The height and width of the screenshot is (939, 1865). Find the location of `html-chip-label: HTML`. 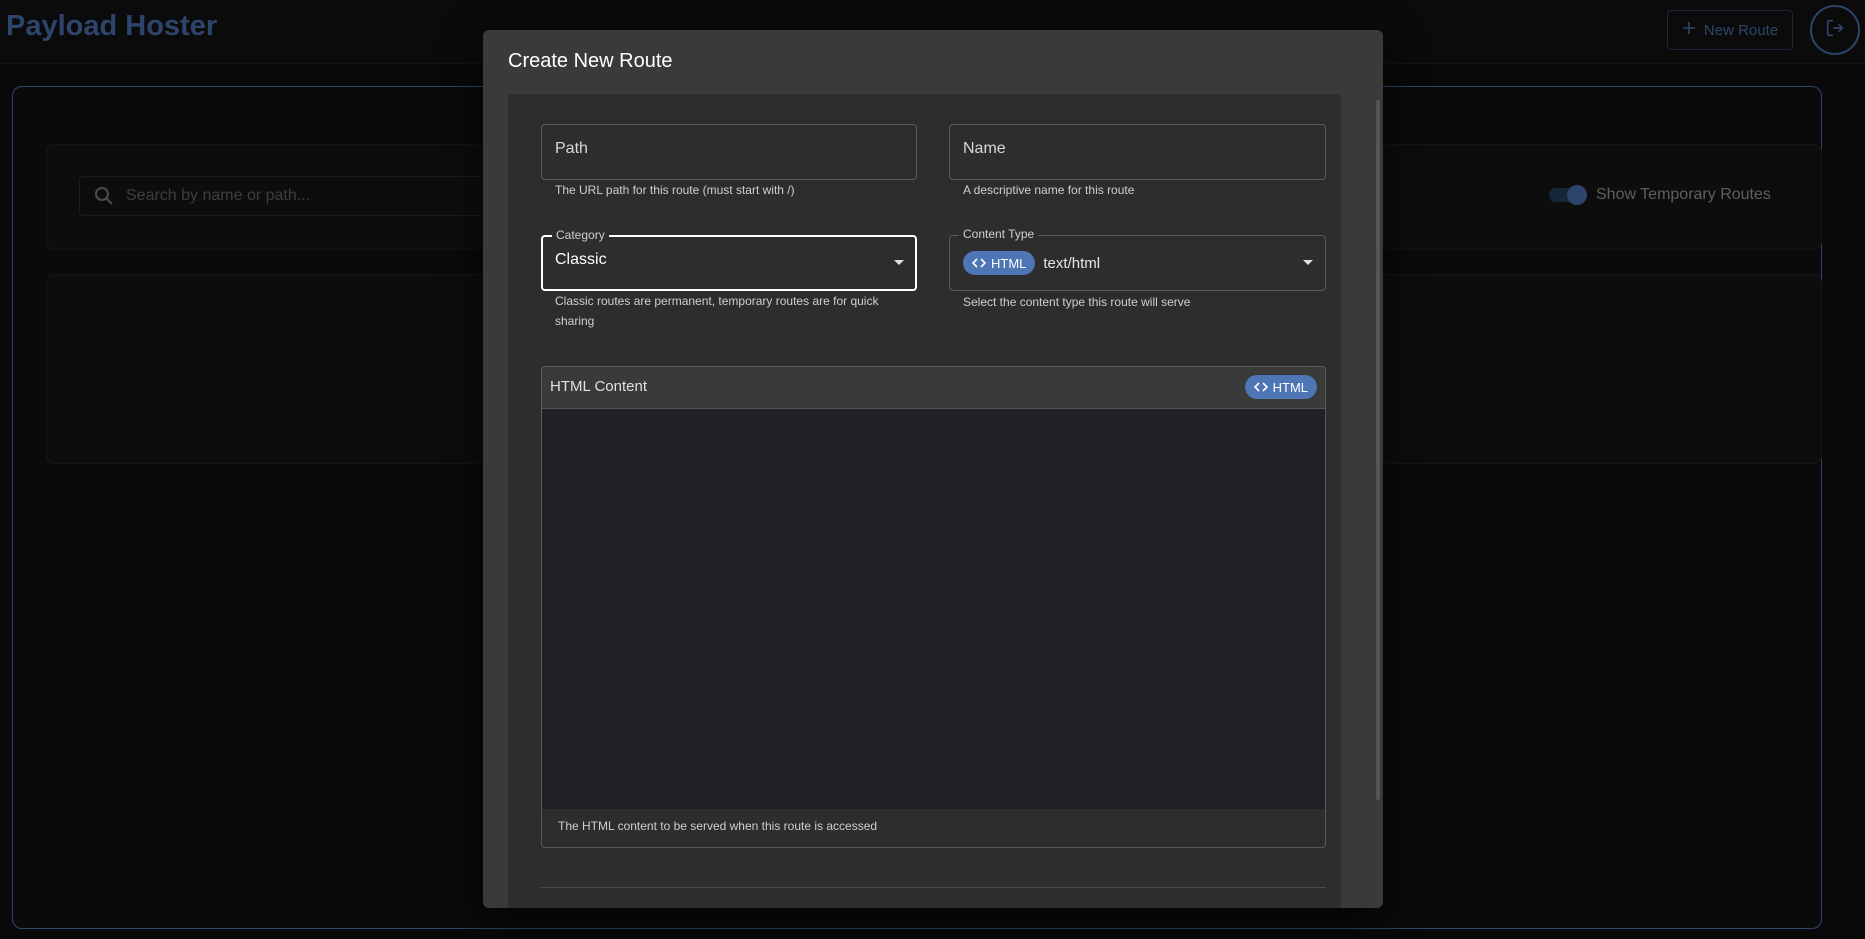

html-chip-label: HTML is located at coordinates (1009, 263).